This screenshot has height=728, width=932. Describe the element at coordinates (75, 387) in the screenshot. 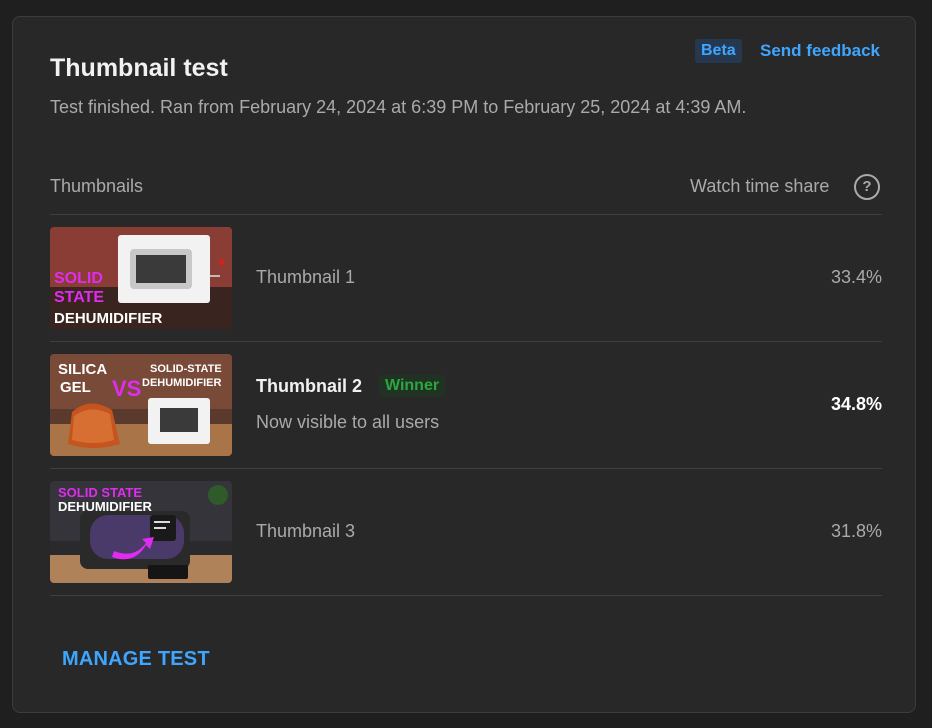

I see `thumb2-overlay-gel: GEL` at that location.